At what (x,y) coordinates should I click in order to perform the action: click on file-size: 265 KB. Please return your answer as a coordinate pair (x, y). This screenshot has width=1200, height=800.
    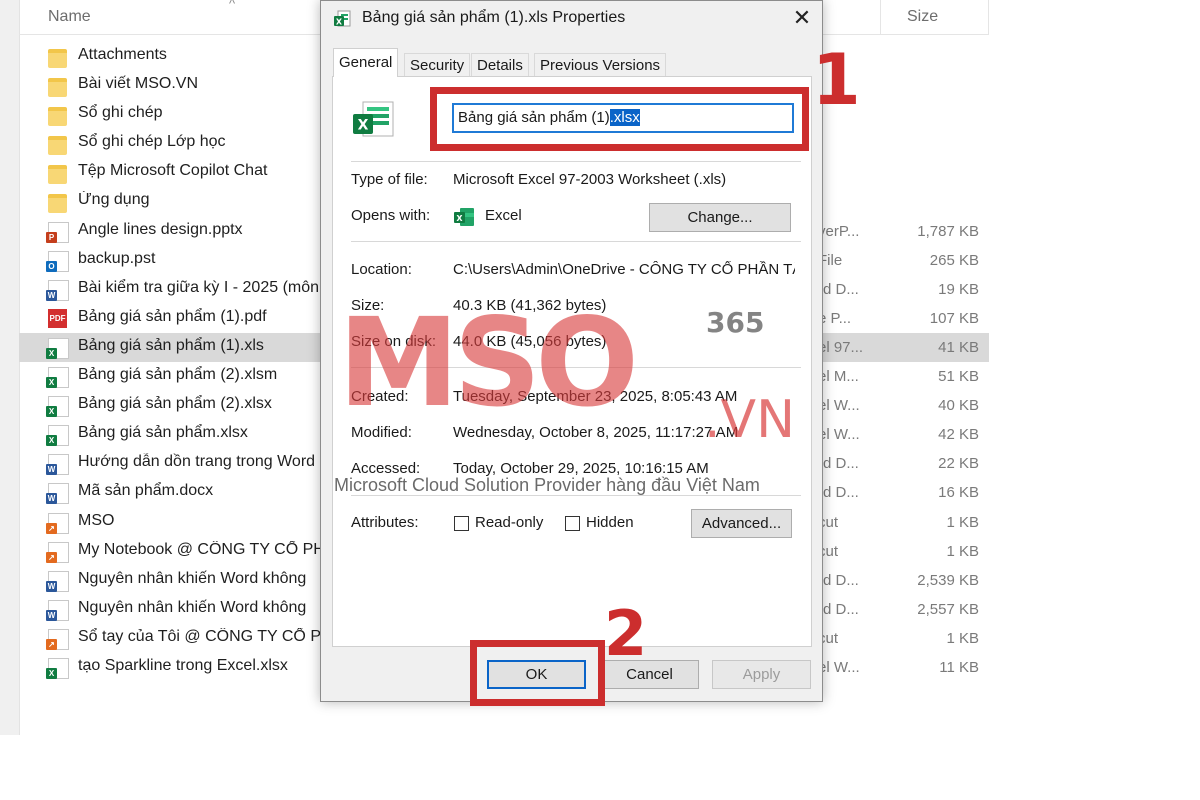
    Looking at the image, I should click on (954, 260).